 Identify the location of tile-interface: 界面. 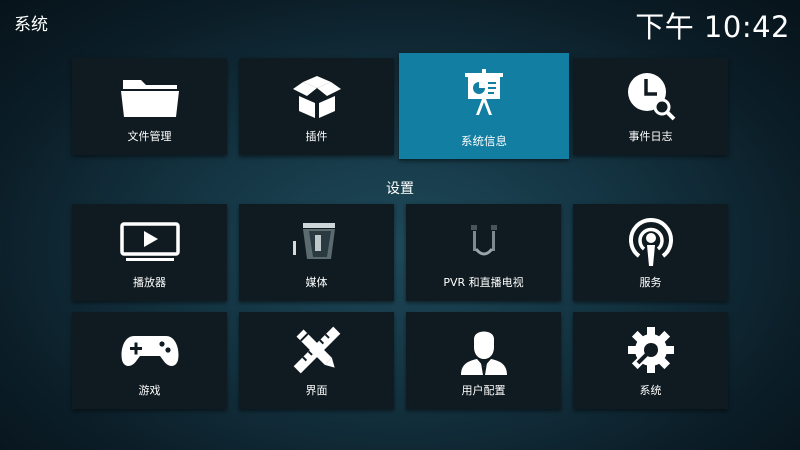
(316, 360).